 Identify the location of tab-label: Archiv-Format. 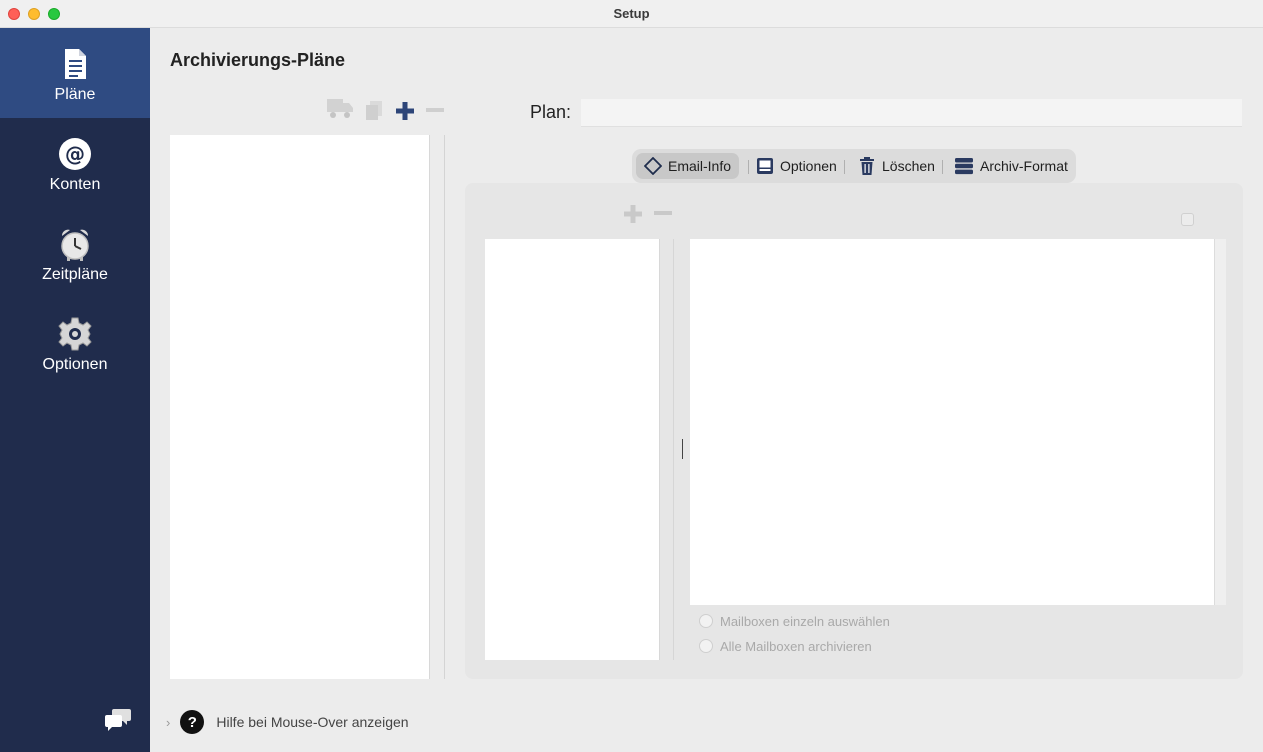
(1024, 166).